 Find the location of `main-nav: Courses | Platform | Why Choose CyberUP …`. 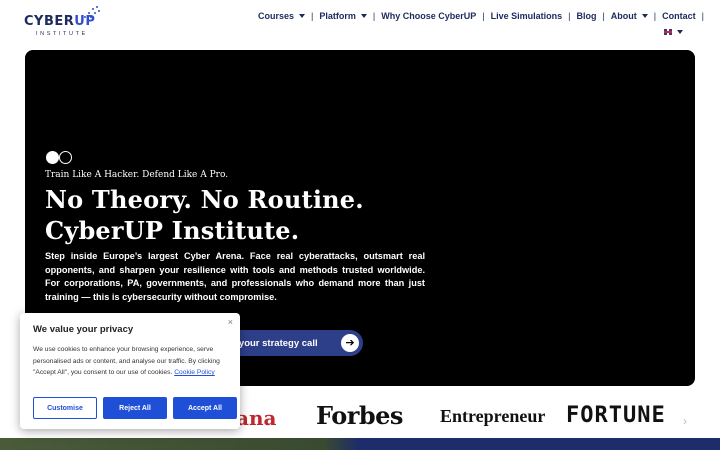

main-nav: Courses | Platform | Why Choose CyberUP … is located at coordinates (484, 16).